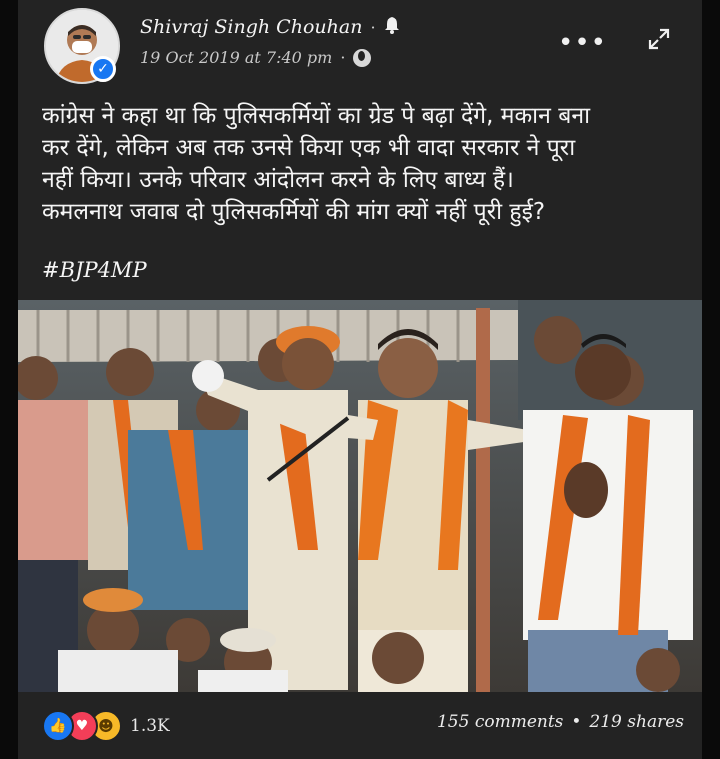  Describe the element at coordinates (103, 69) in the screenshot. I see `verified-badge-icon: ✓` at that location.